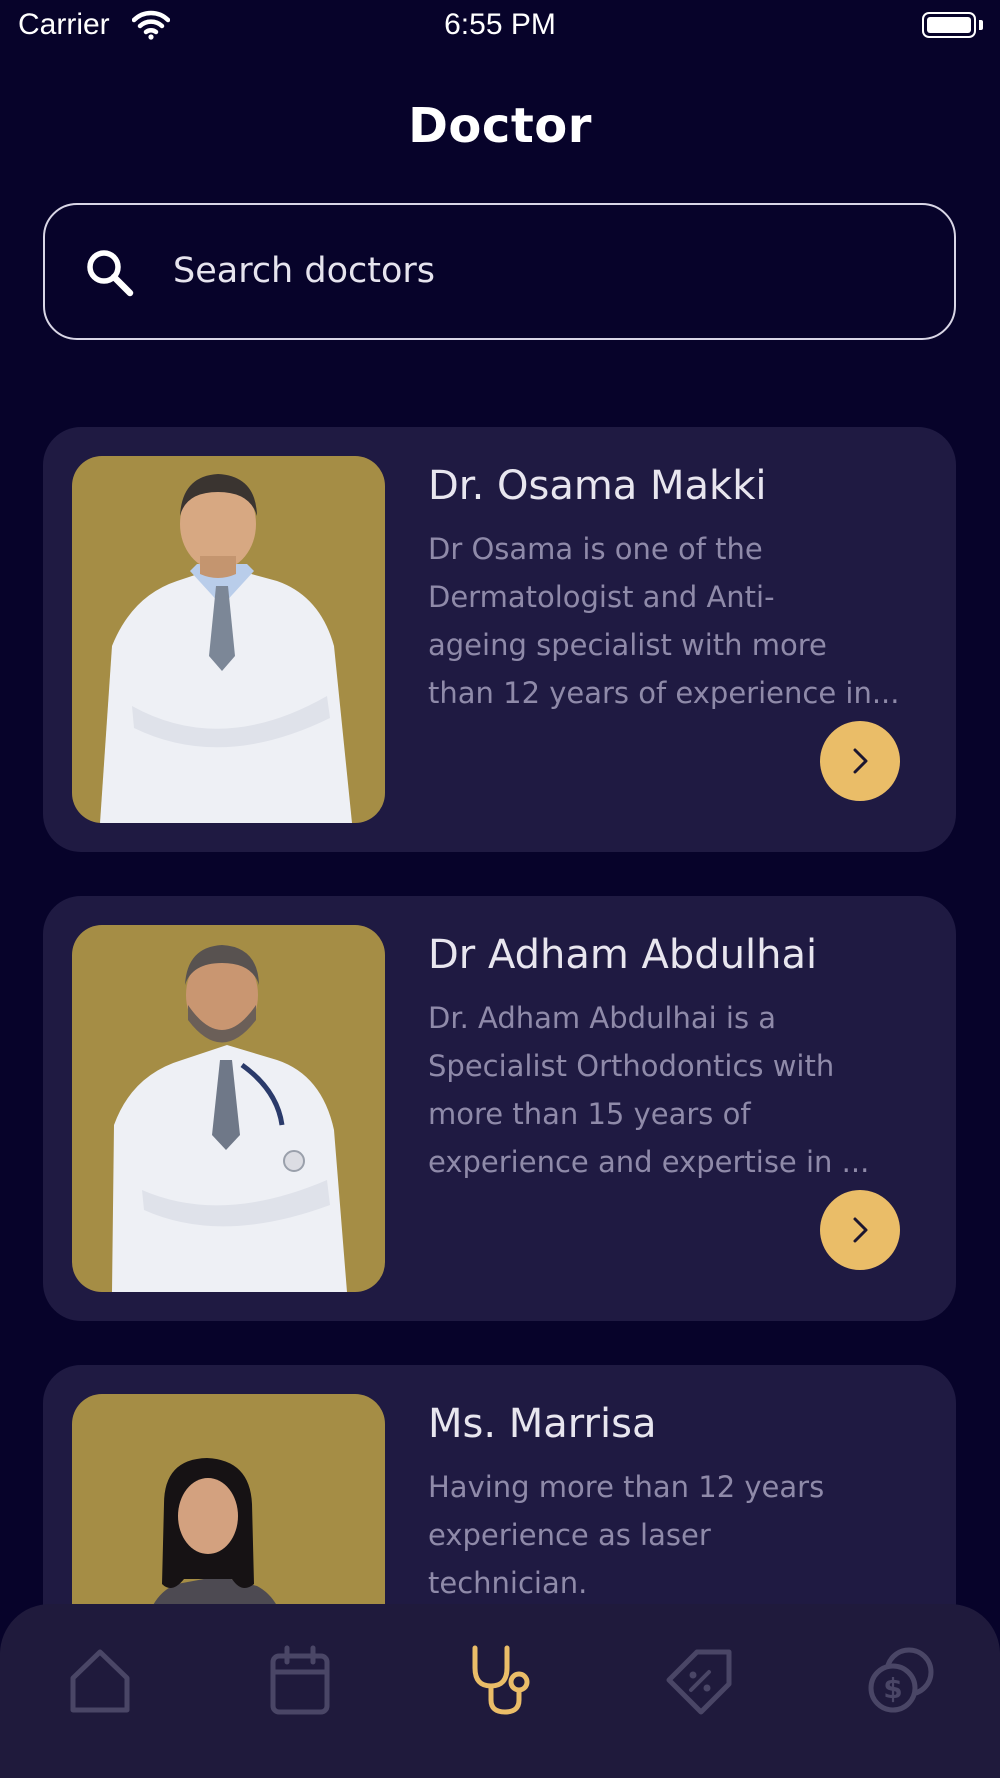  I want to click on search-input, so click(523, 271).